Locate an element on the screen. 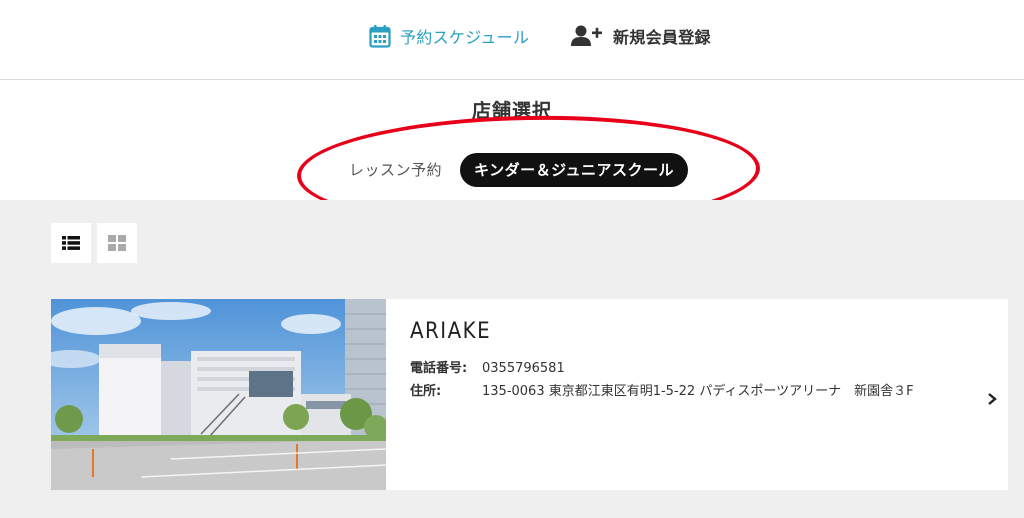 The width and height of the screenshot is (1024, 518). add-user-icon is located at coordinates (586, 35).